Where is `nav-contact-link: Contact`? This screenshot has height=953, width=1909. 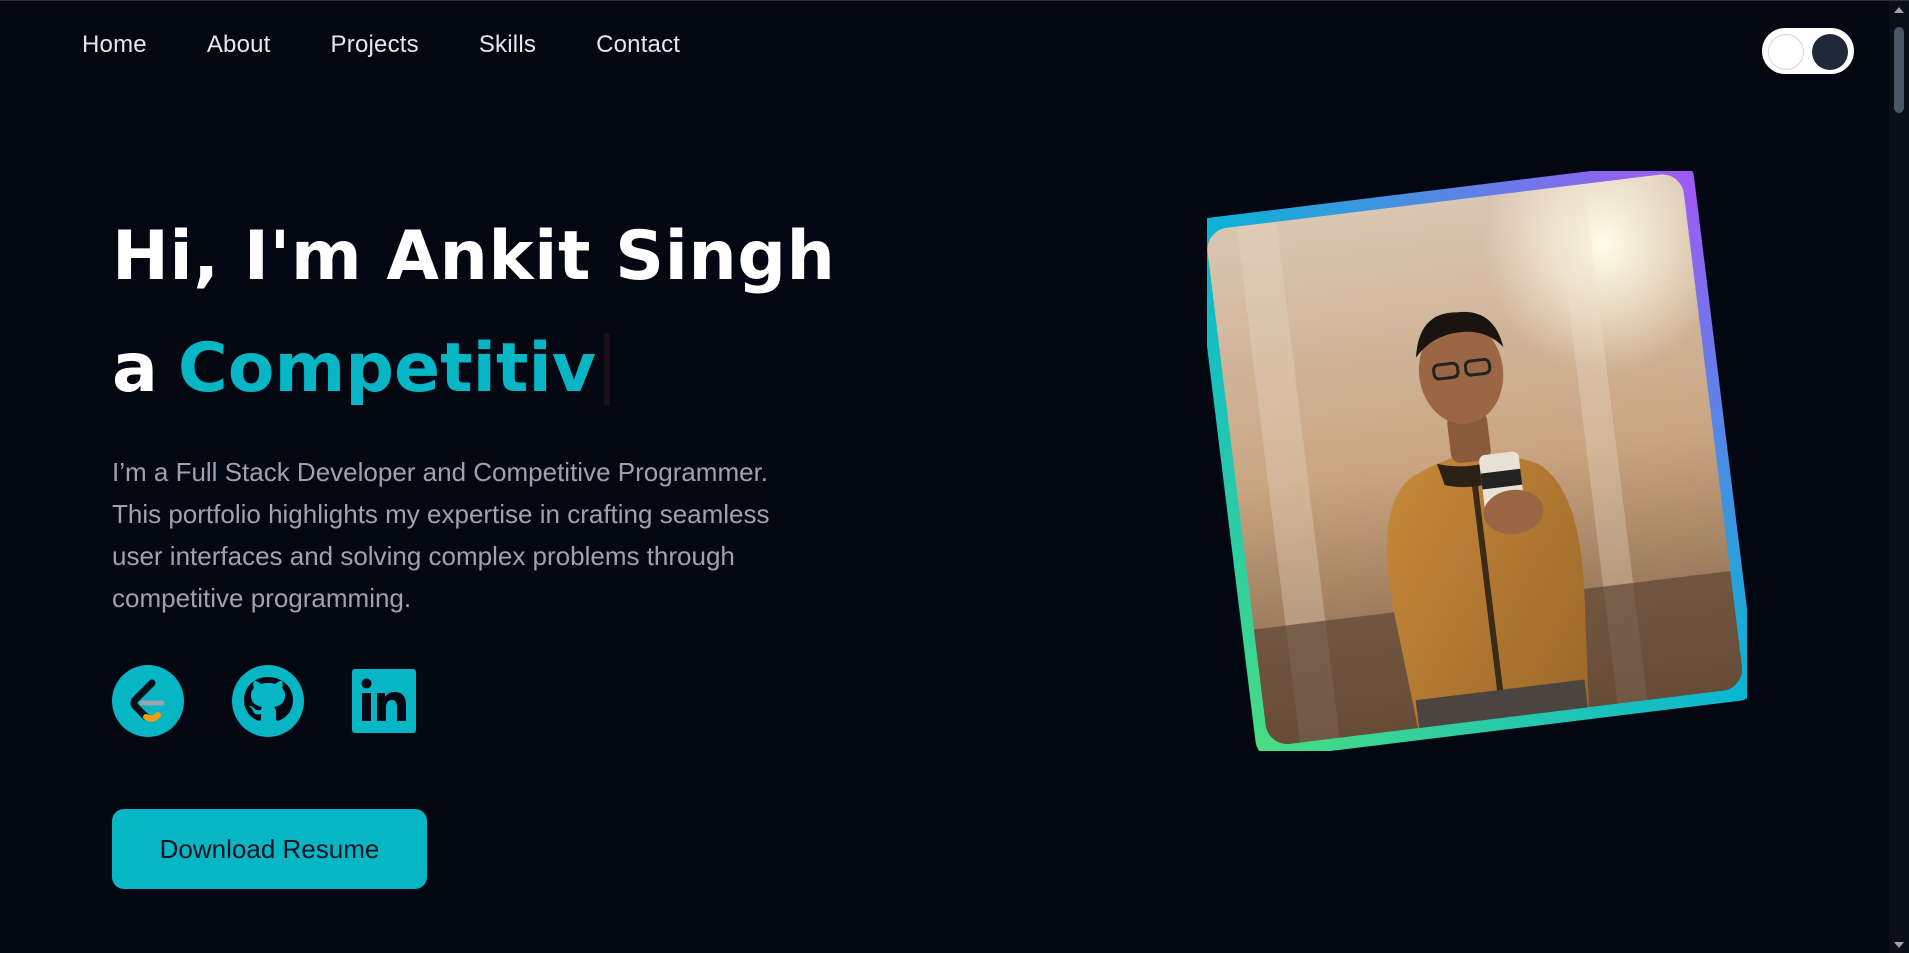 nav-contact-link: Contact is located at coordinates (638, 45).